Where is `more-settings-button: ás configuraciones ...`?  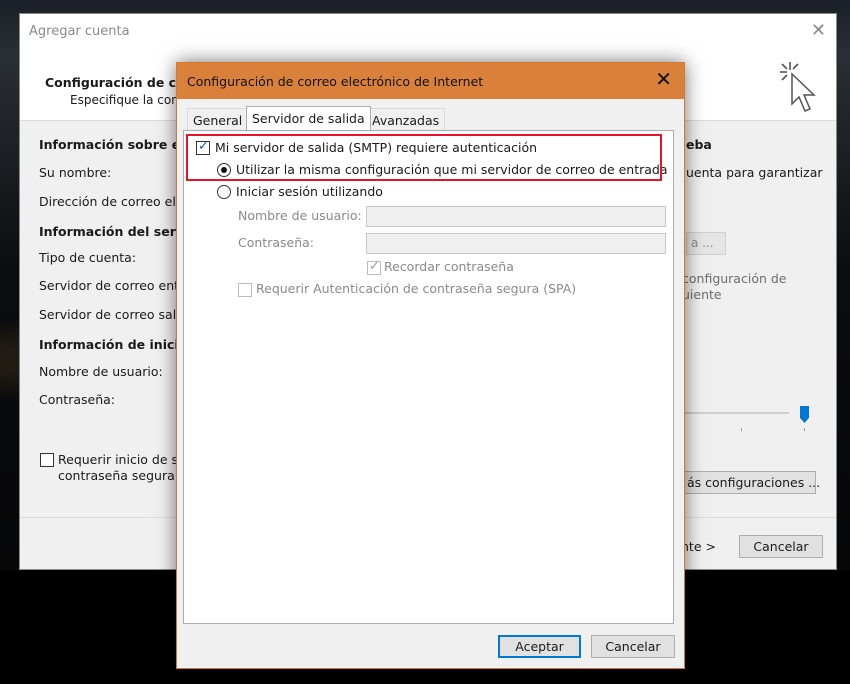 more-settings-button: ás configuraciones ... is located at coordinates (750, 482).